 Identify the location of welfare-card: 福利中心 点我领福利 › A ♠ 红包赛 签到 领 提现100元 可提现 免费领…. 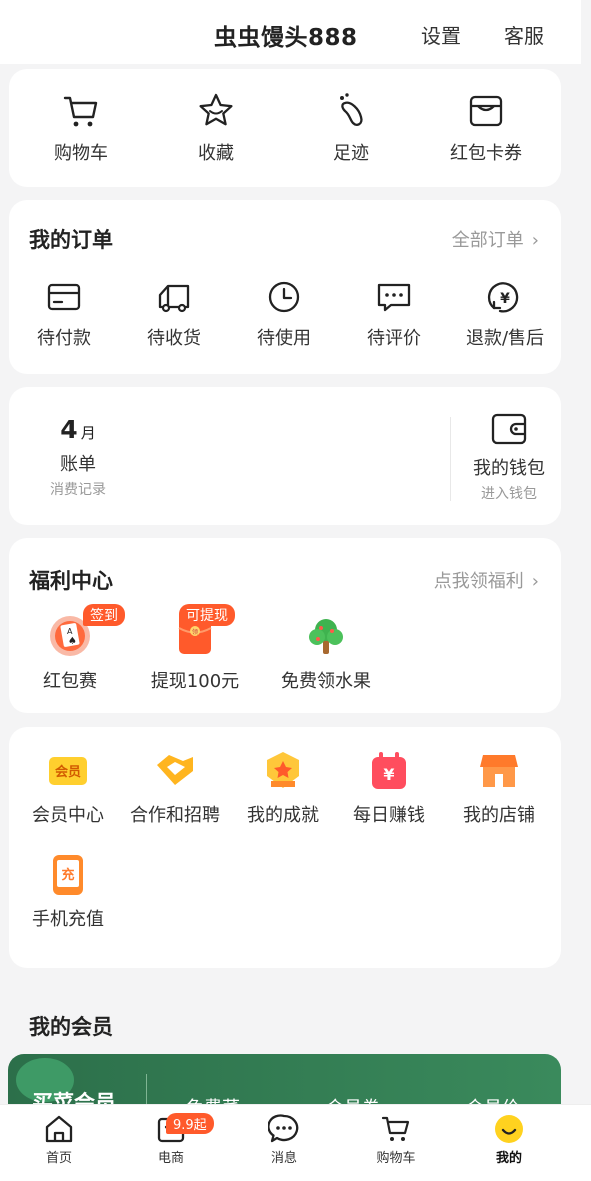
(285, 625).